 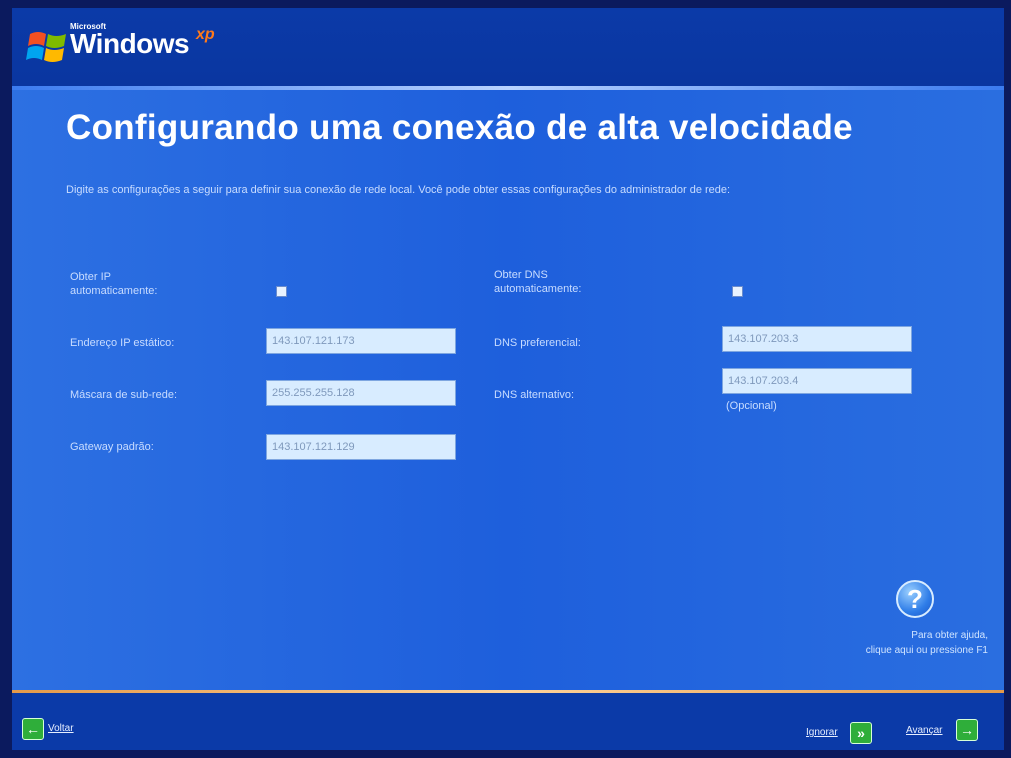 I want to click on auto-dns-checkbox, so click(x=737, y=291).